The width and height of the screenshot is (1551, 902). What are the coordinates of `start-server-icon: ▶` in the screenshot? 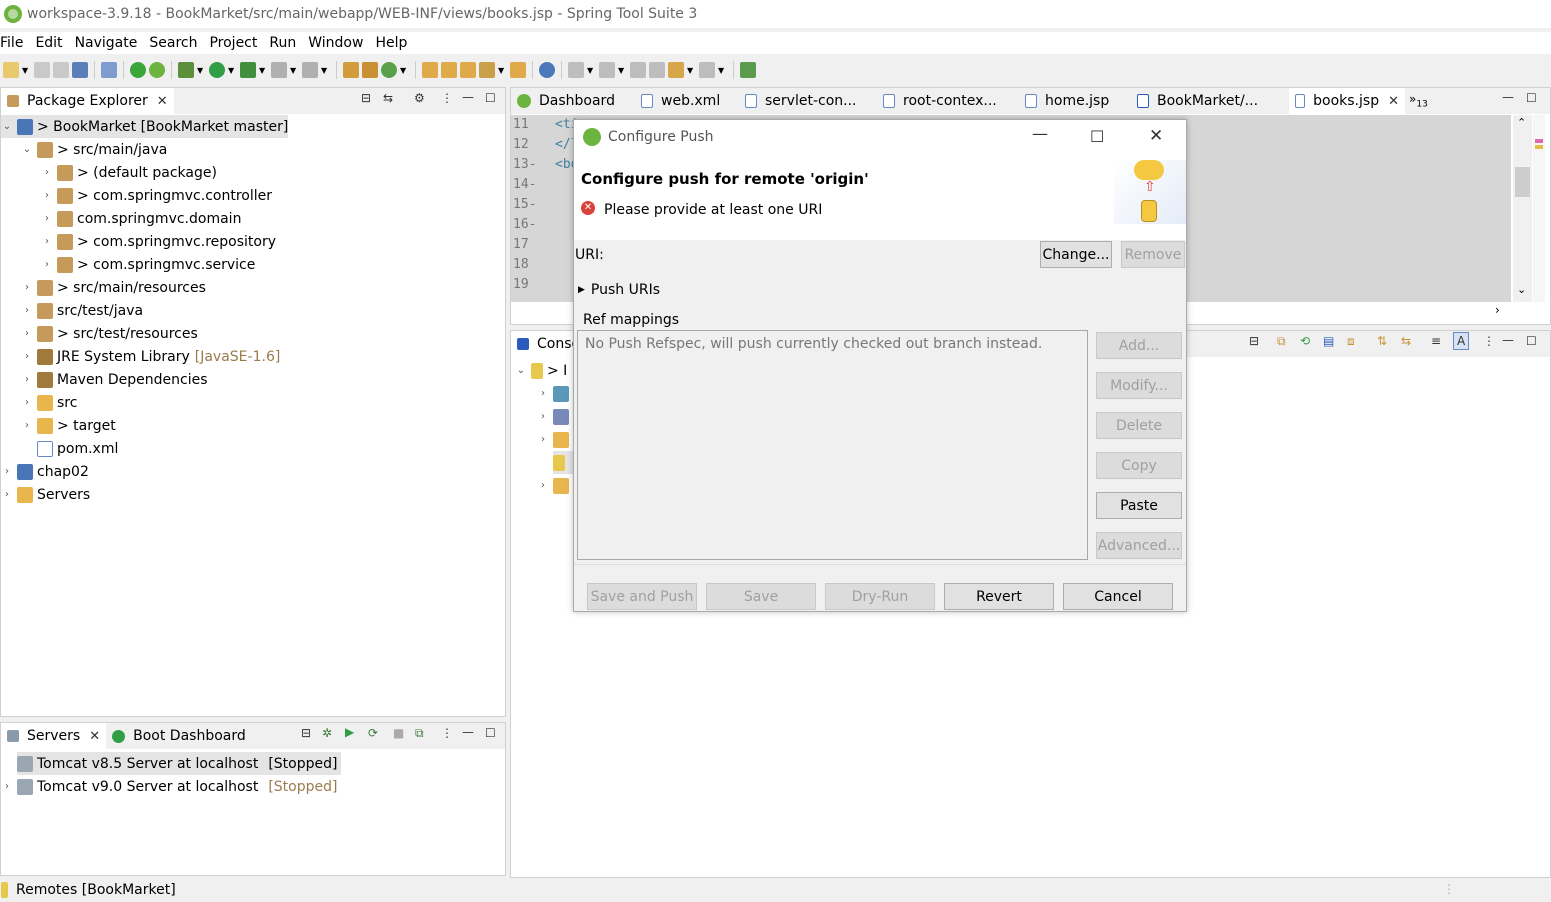 It's located at (349, 732).